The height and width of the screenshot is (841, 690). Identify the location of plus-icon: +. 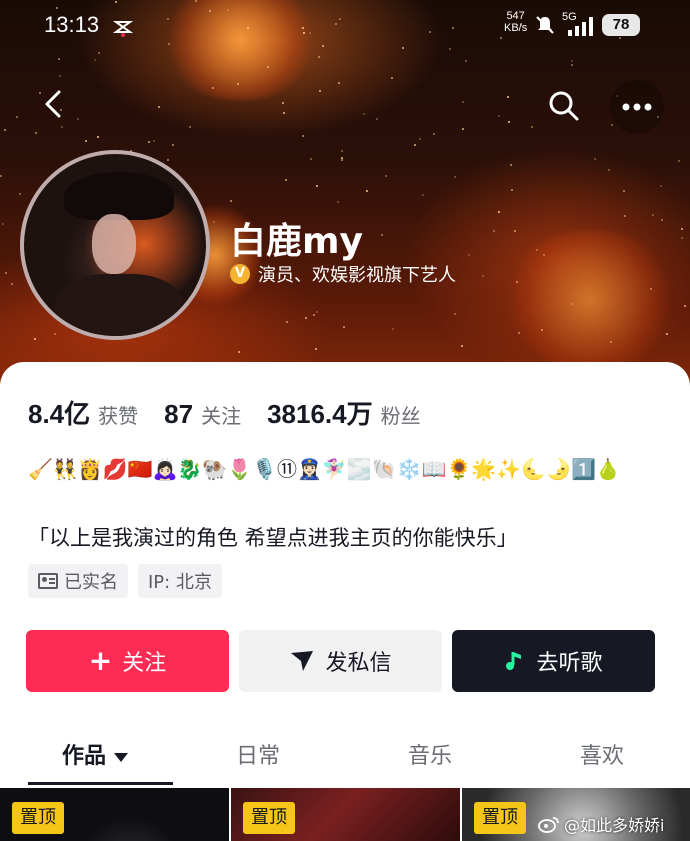
(100, 660).